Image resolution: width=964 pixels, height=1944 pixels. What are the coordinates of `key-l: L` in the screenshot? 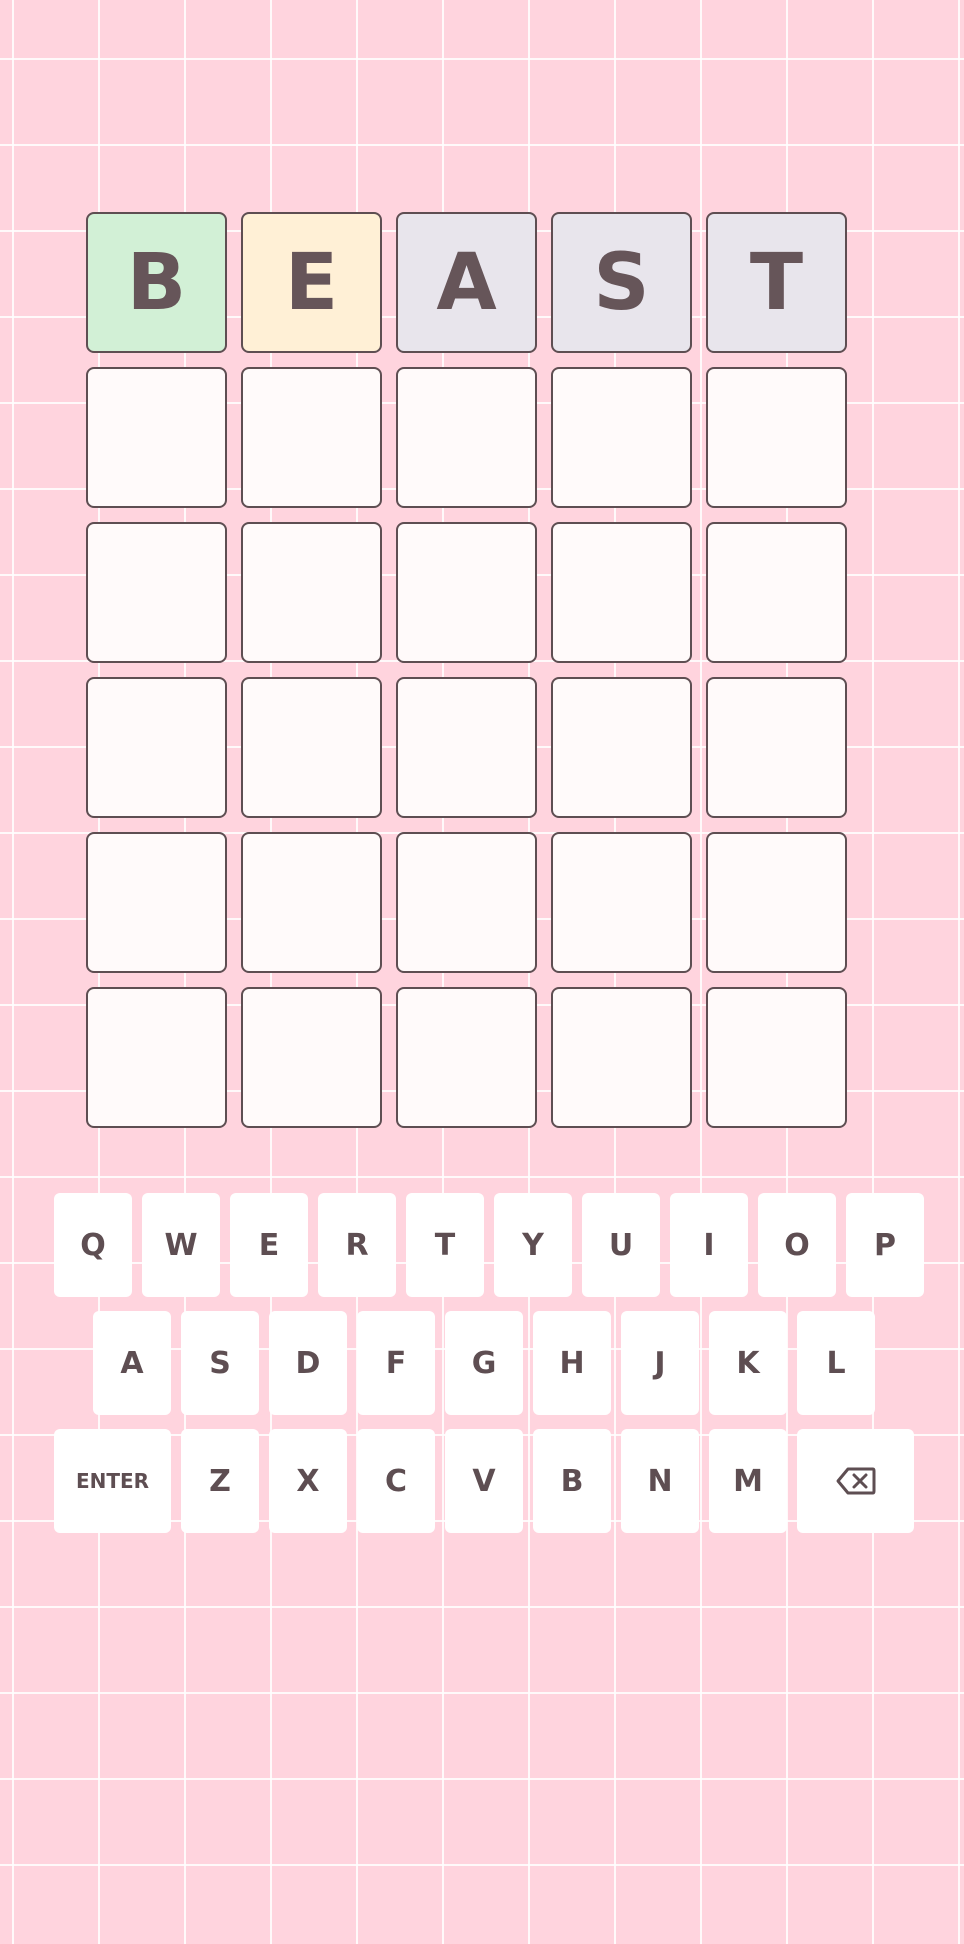 It's located at (836, 1363).